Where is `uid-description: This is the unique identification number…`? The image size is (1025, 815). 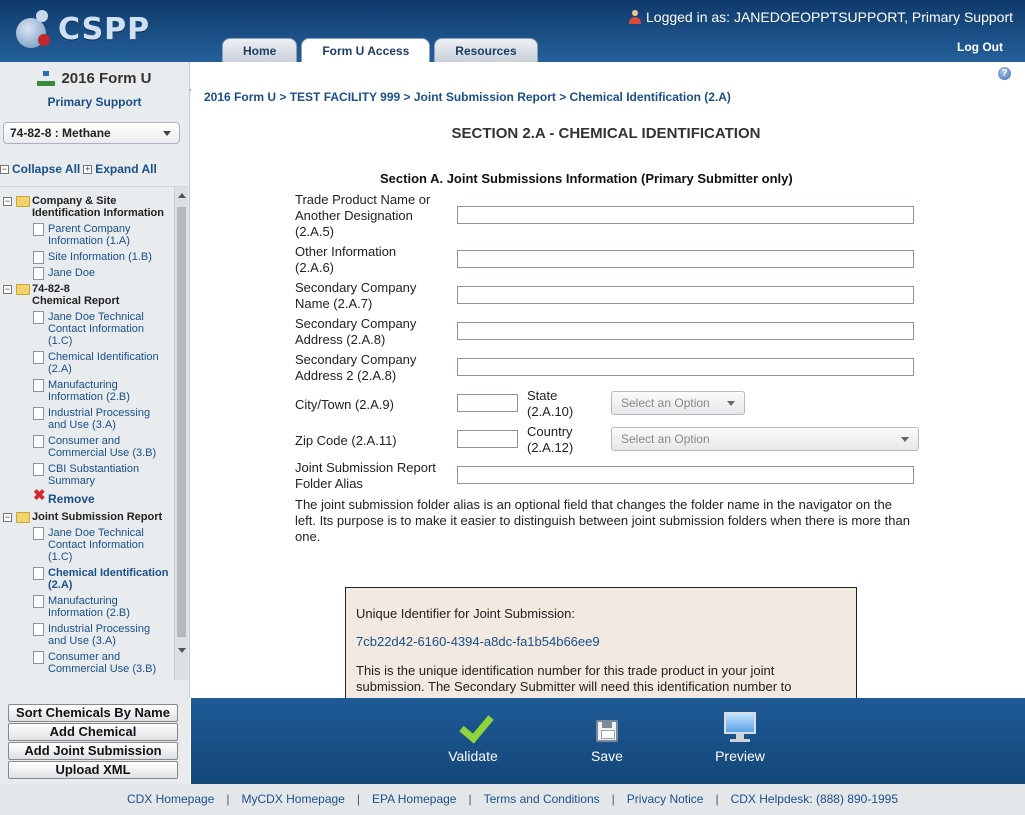
uid-description: This is the unique identification number… is located at coordinates (574, 678).